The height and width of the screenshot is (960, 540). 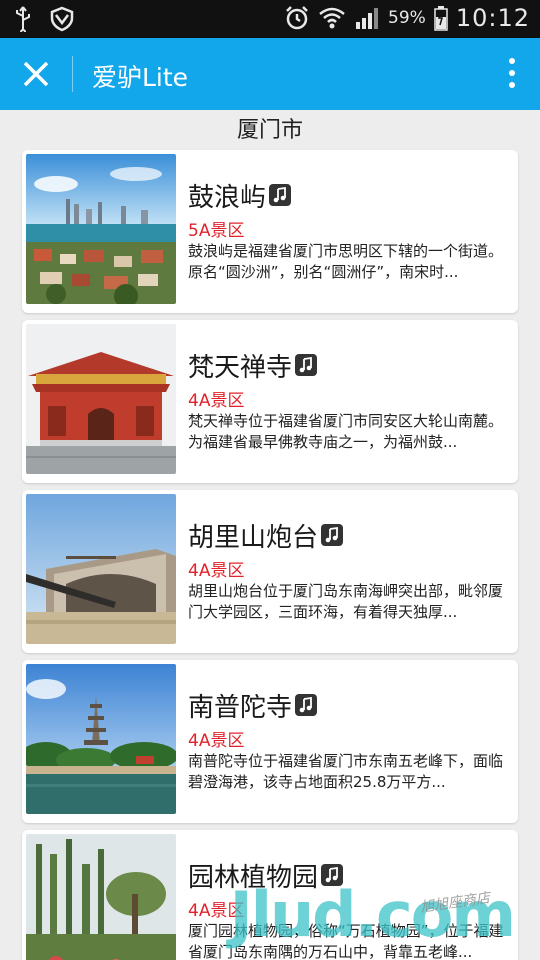 What do you see at coordinates (253, 537) in the screenshot?
I see `spot-name: 胡里山炮台` at bounding box center [253, 537].